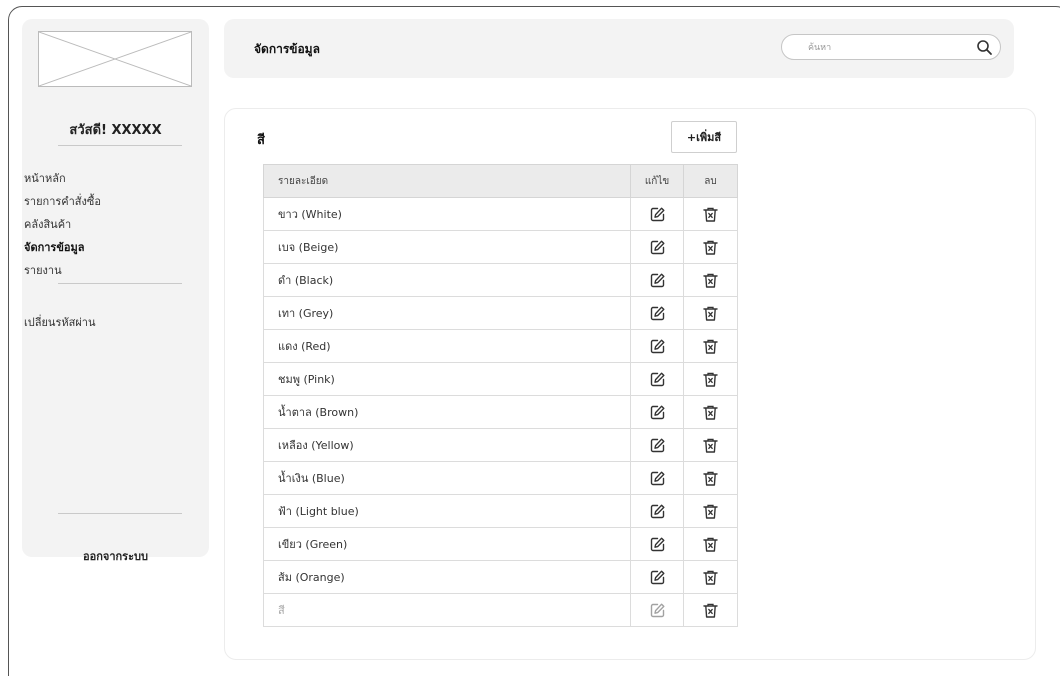 This screenshot has height=676, width=1060. What do you see at coordinates (500, 379) in the screenshot?
I see `table-row: ชมพู (Pink)` at bounding box center [500, 379].